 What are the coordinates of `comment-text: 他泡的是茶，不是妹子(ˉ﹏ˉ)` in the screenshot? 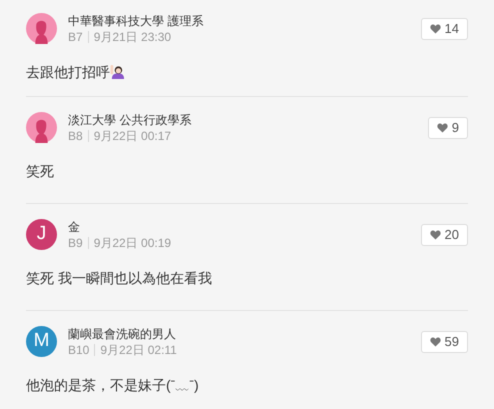 It's located at (113, 385).